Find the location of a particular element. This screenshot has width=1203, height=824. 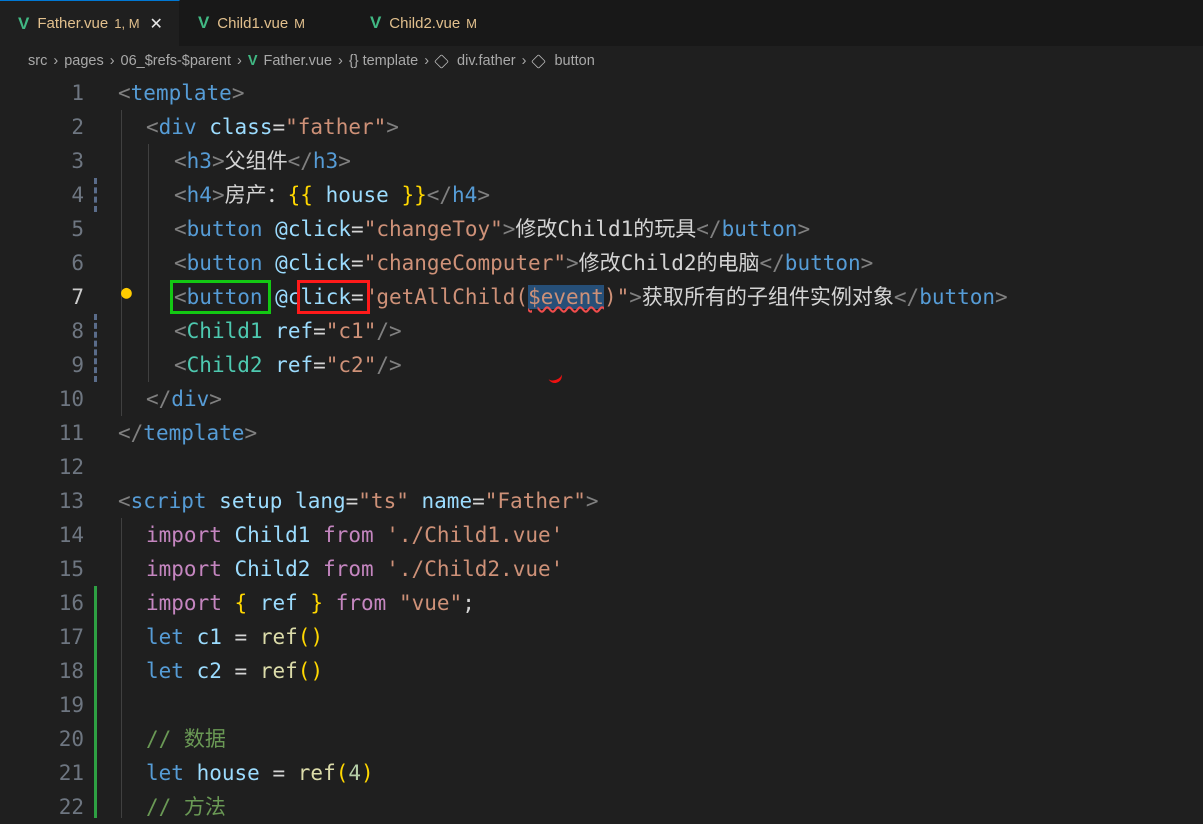

code-text: let c1 = ref() is located at coordinates (235, 637).